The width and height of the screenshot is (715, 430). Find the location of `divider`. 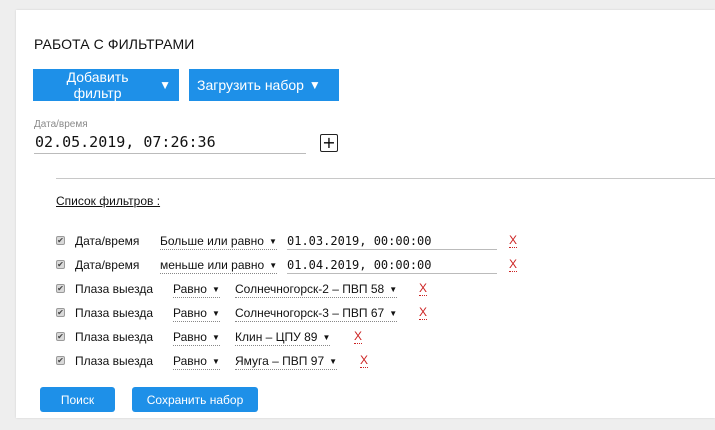

divider is located at coordinates (385, 178).